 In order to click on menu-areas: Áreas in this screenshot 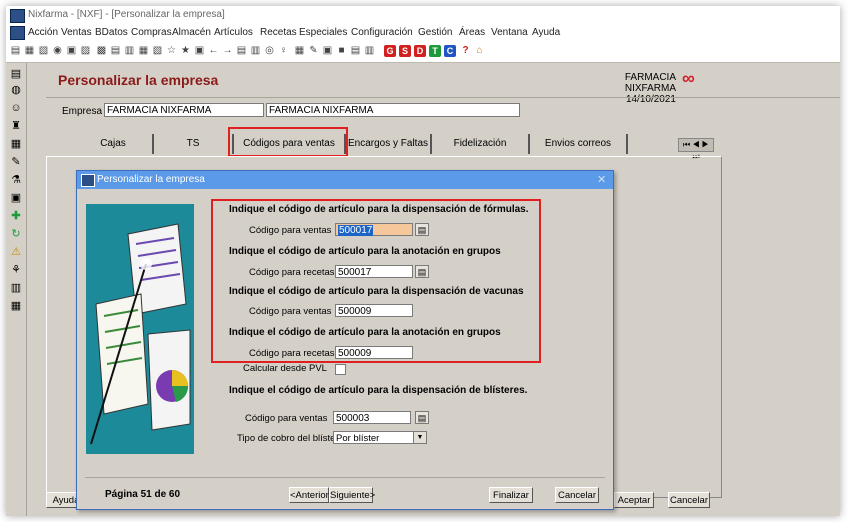, I will do `click(472, 32)`.